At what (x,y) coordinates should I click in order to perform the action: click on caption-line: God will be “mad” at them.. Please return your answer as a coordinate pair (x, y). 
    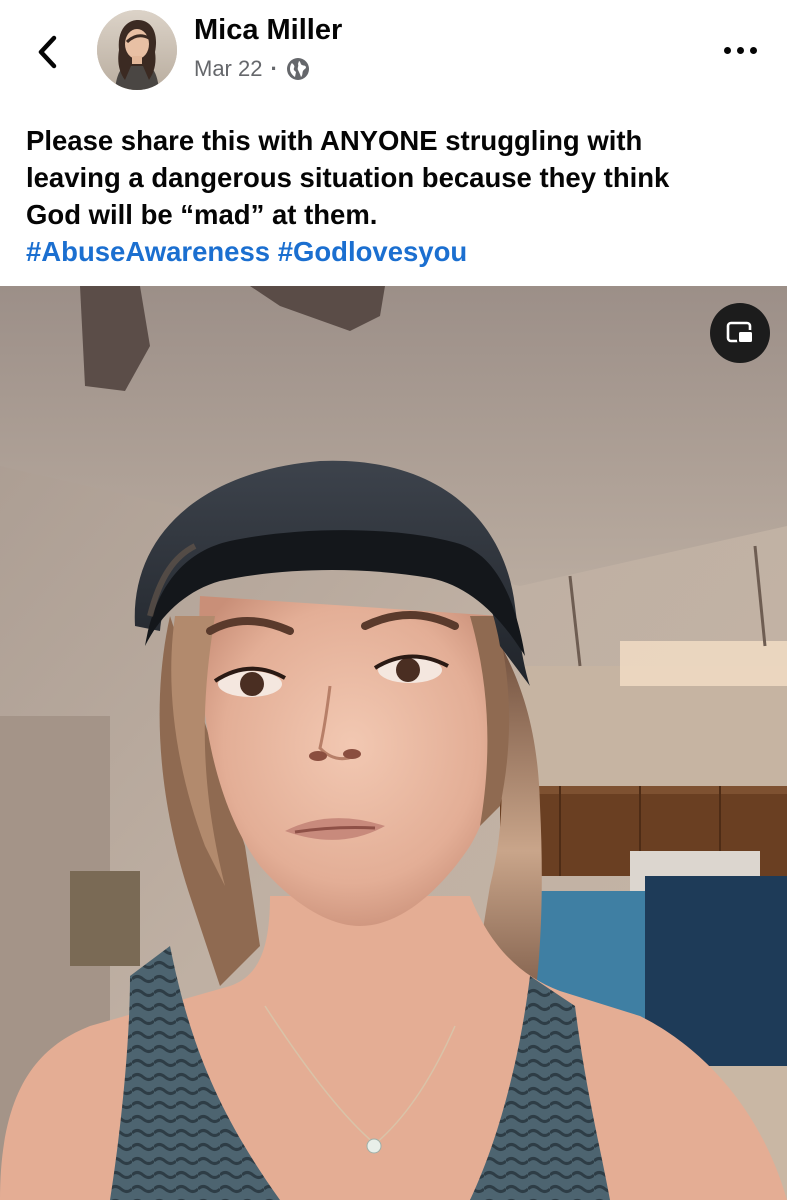
    Looking at the image, I should click on (202, 214).